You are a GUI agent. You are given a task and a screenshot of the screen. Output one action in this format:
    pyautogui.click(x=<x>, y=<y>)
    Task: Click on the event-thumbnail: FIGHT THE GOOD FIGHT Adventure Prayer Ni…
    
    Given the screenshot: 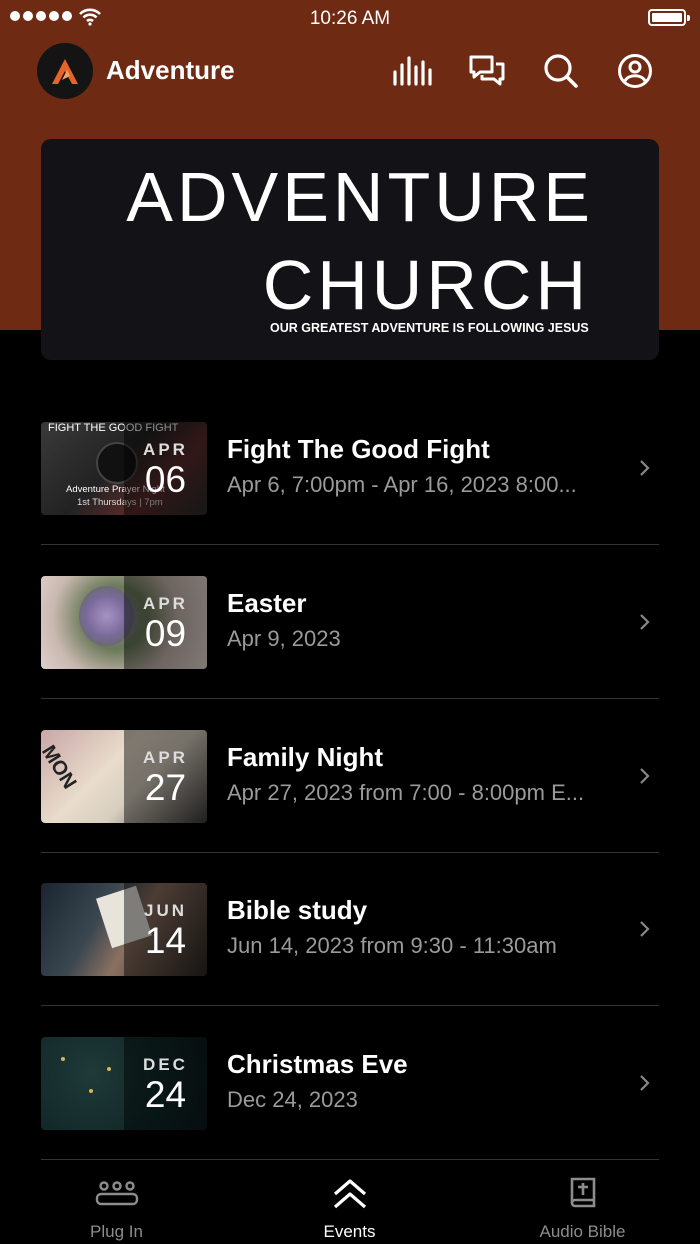 What is the action you would take?
    pyautogui.click(x=124, y=468)
    